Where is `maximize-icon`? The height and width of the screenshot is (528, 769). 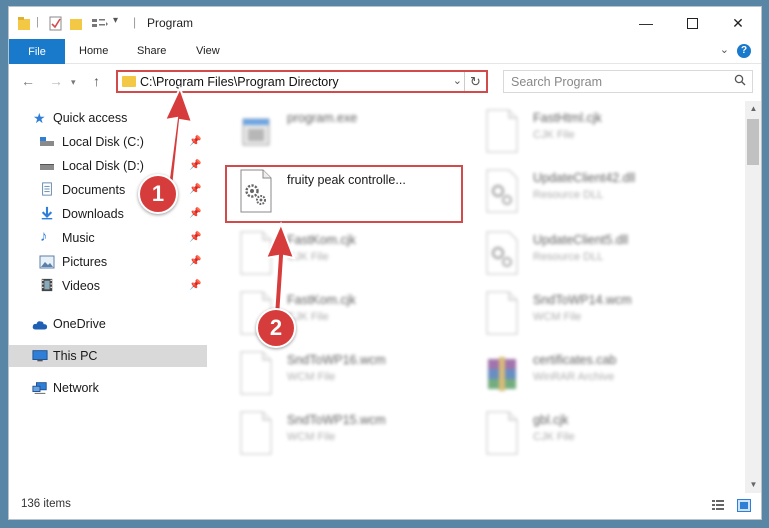
maximize-icon is located at coordinates (692, 23).